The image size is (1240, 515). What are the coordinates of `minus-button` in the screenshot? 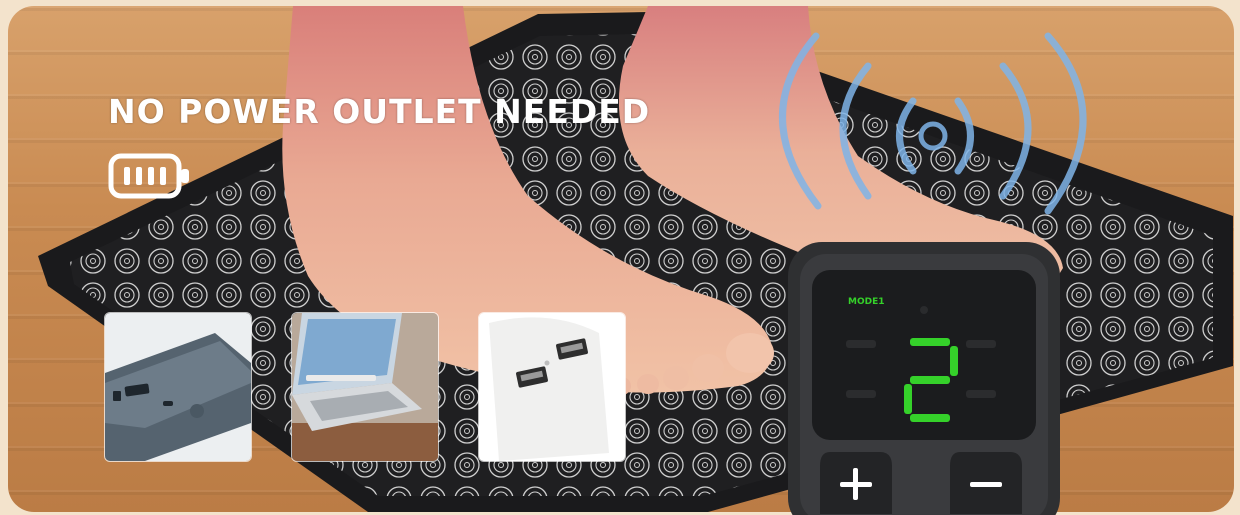 It's located at (986, 483).